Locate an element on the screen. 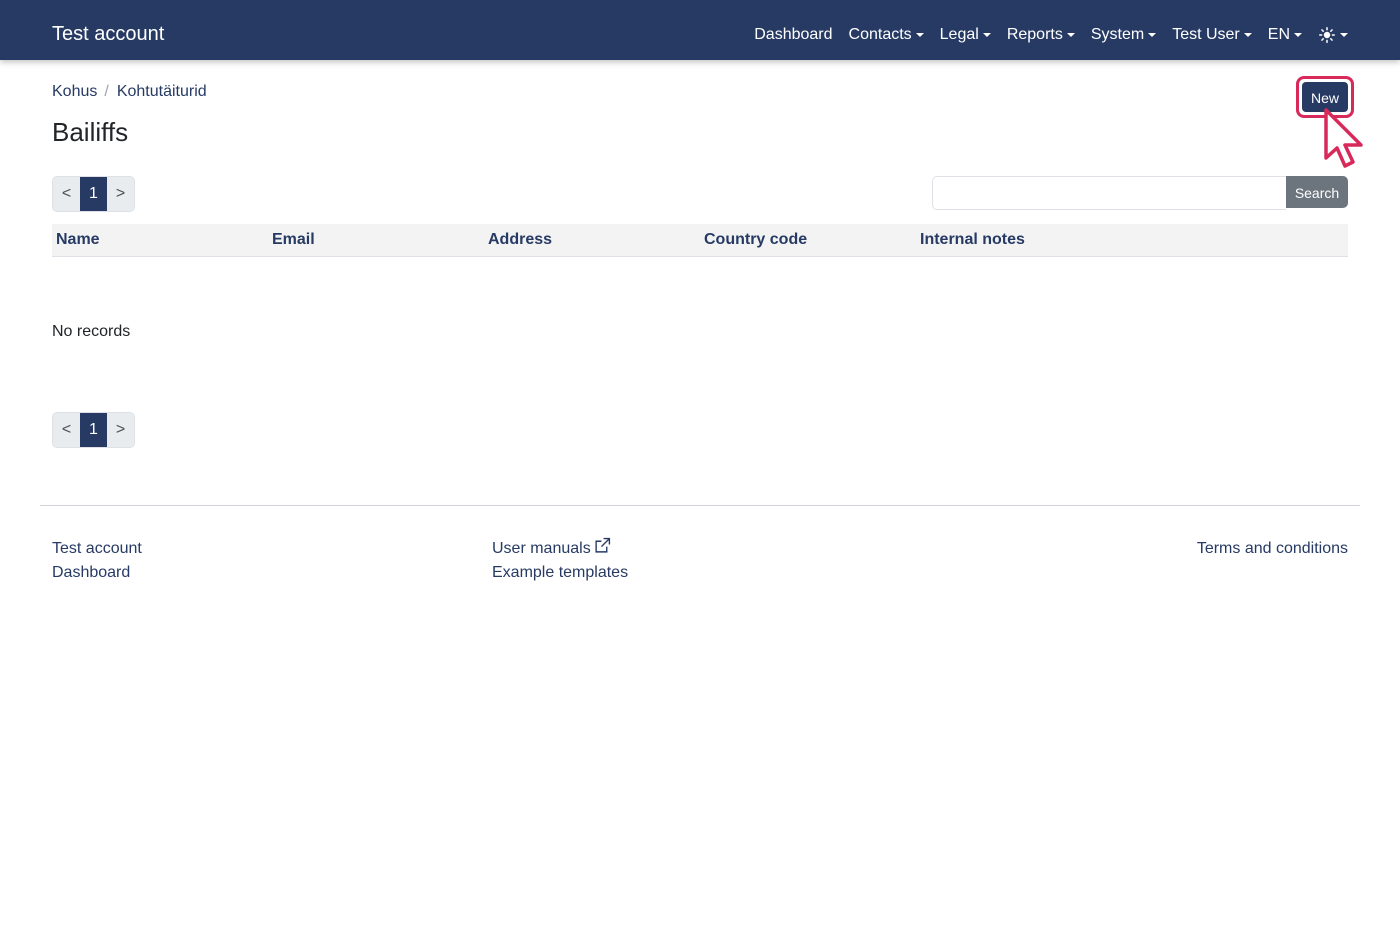 This screenshot has height=940, width=1400. column-header-country-code: Country code is located at coordinates (755, 240).